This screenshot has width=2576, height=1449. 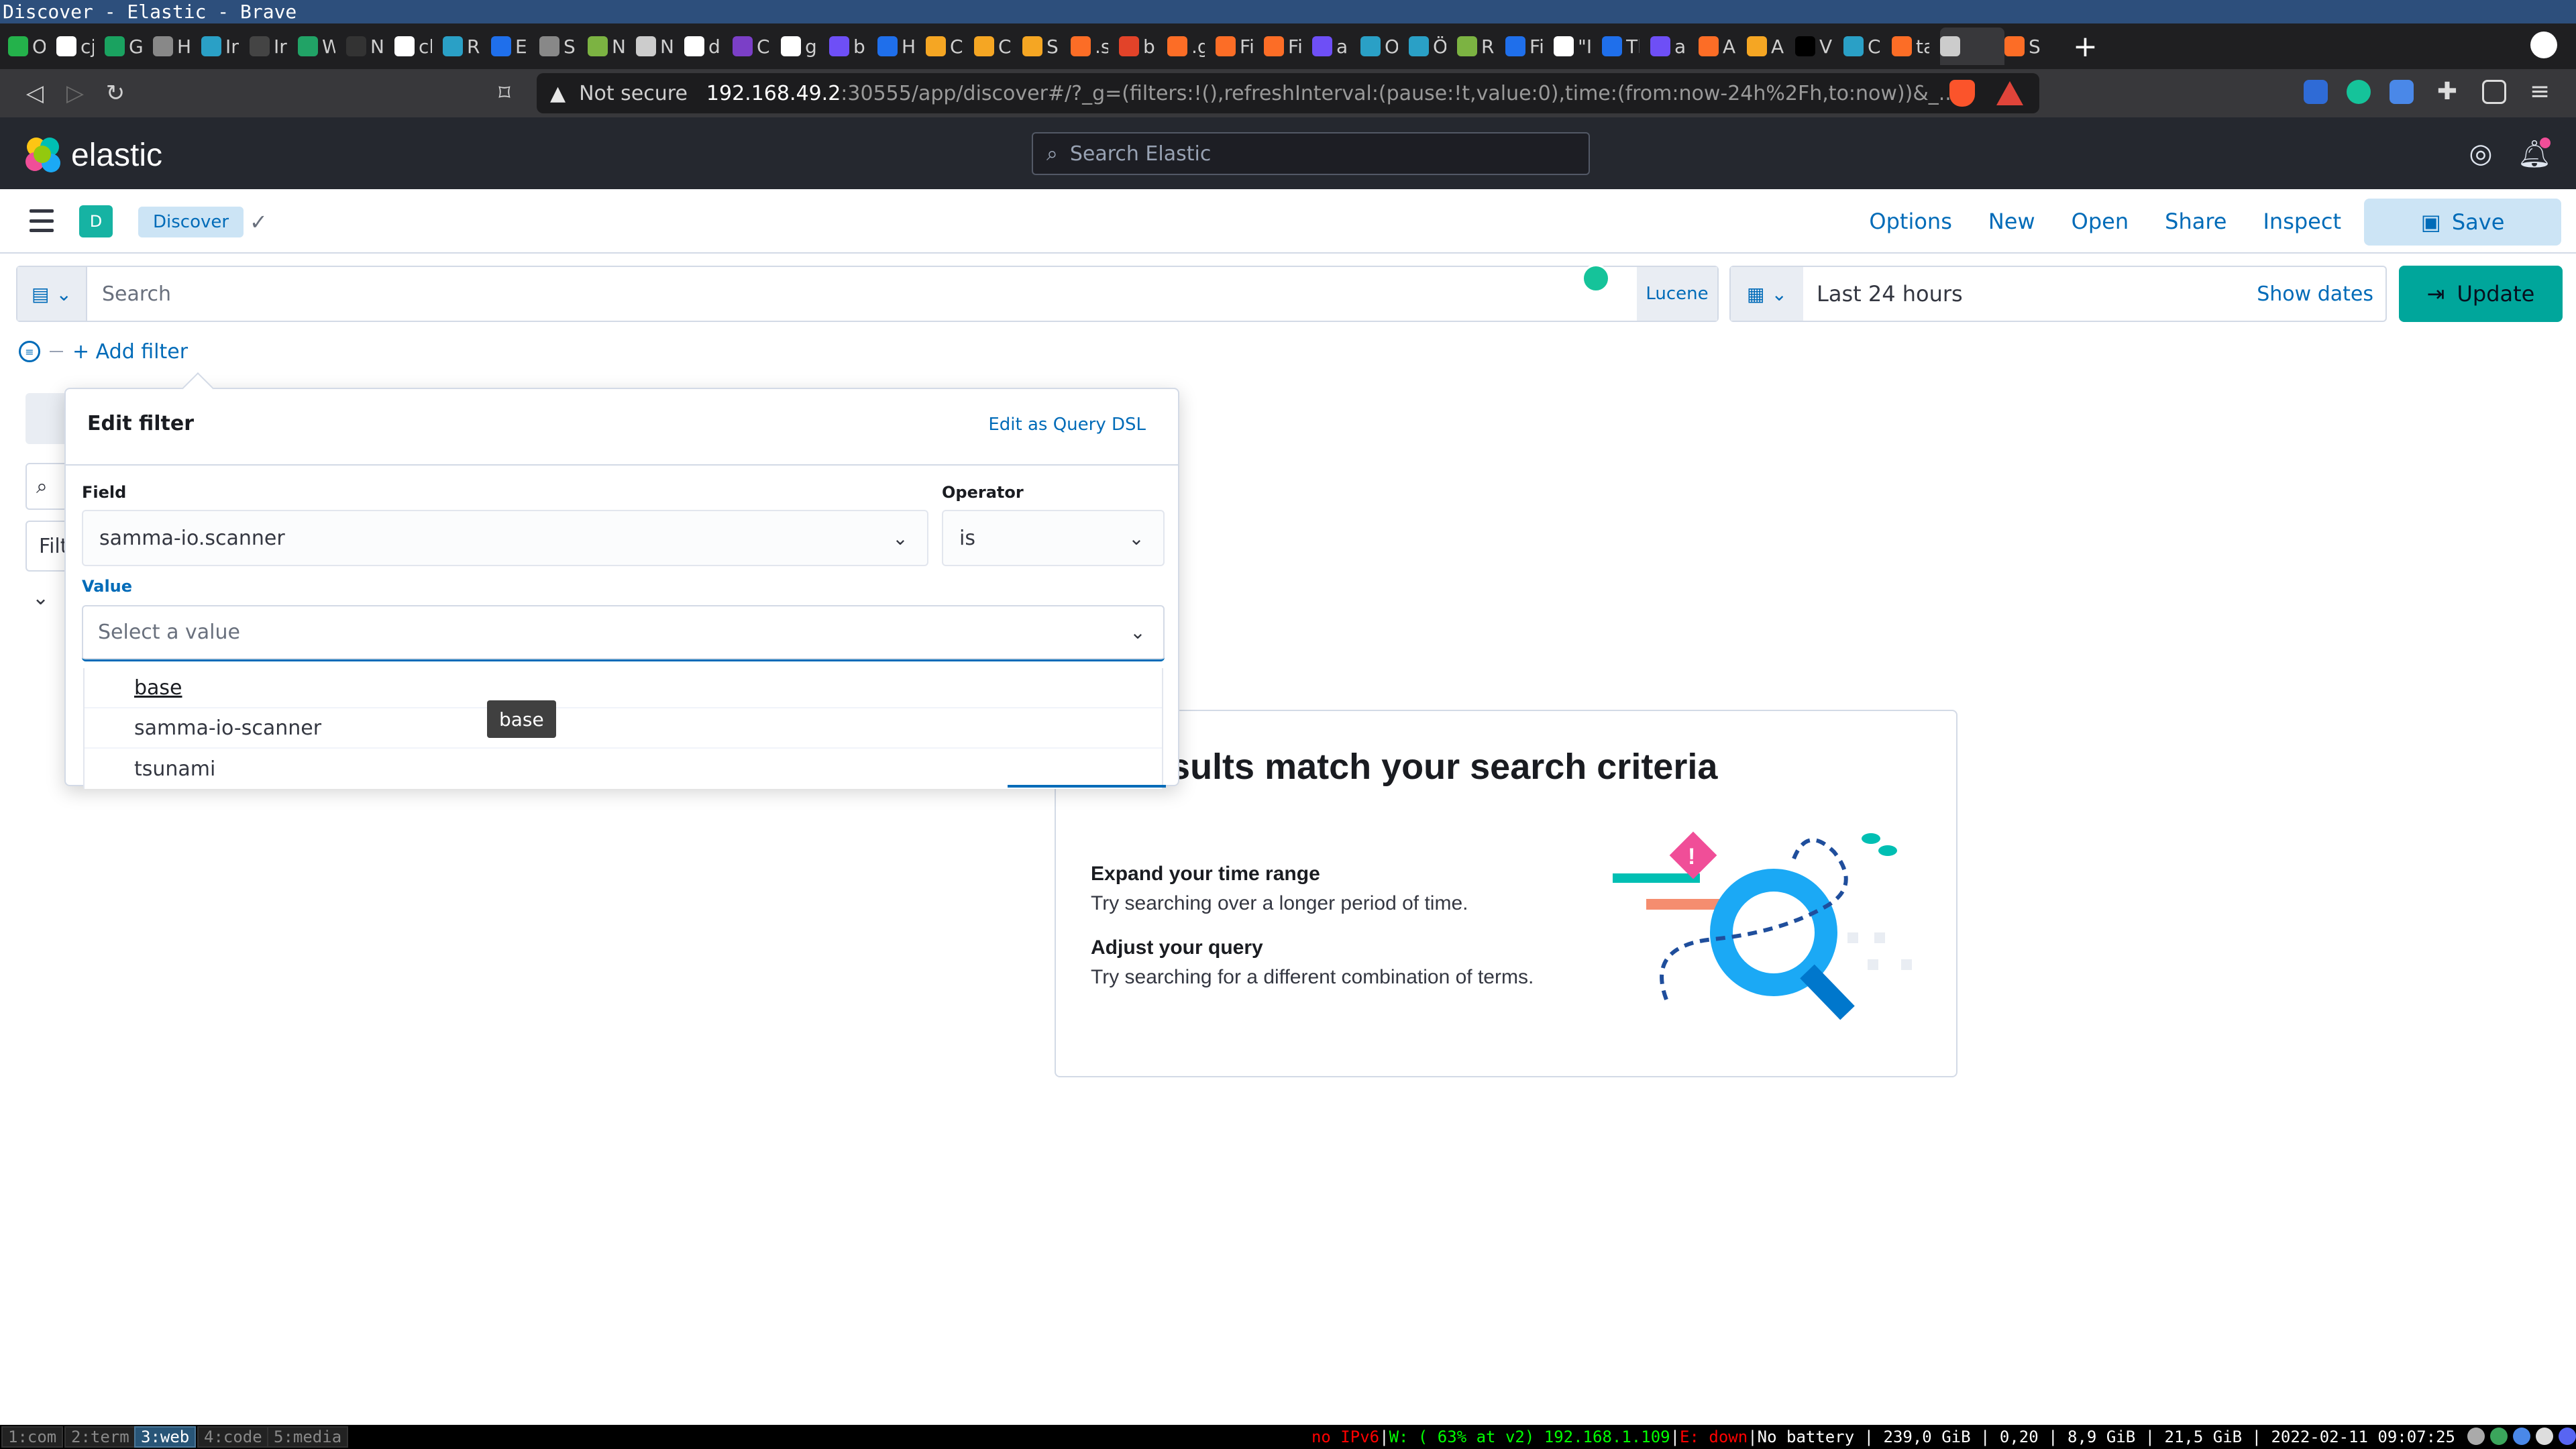 I want to click on browser-tab: In, so click(x=225, y=46).